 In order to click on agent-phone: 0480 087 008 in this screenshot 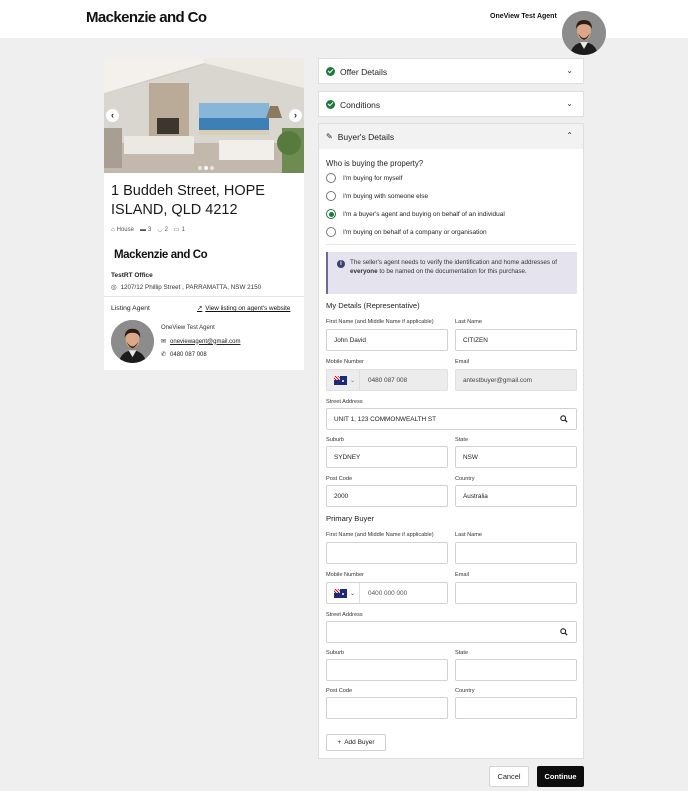, I will do `click(188, 355)`.